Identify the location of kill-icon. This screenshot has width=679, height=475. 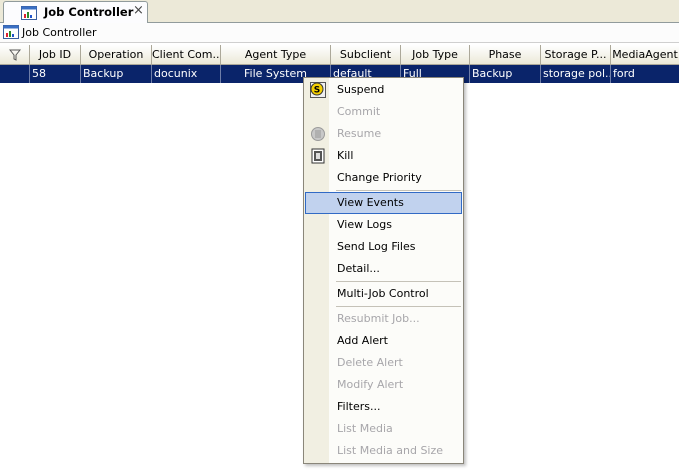
(318, 156).